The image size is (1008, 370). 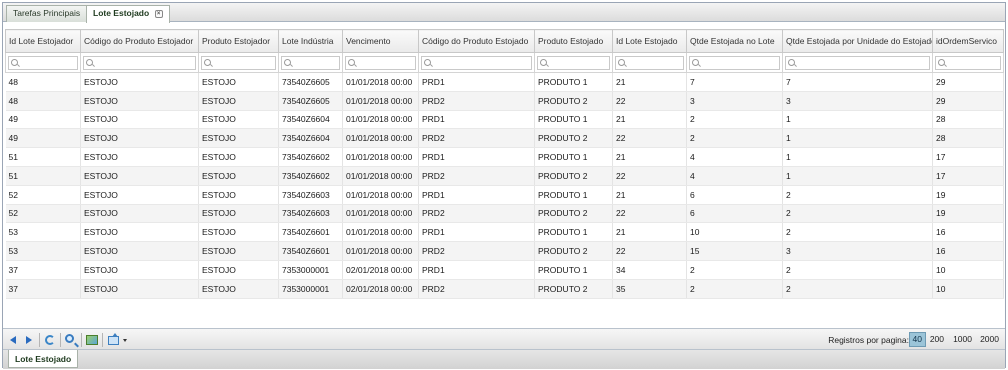 I want to click on table-cell: 17, so click(x=968, y=176).